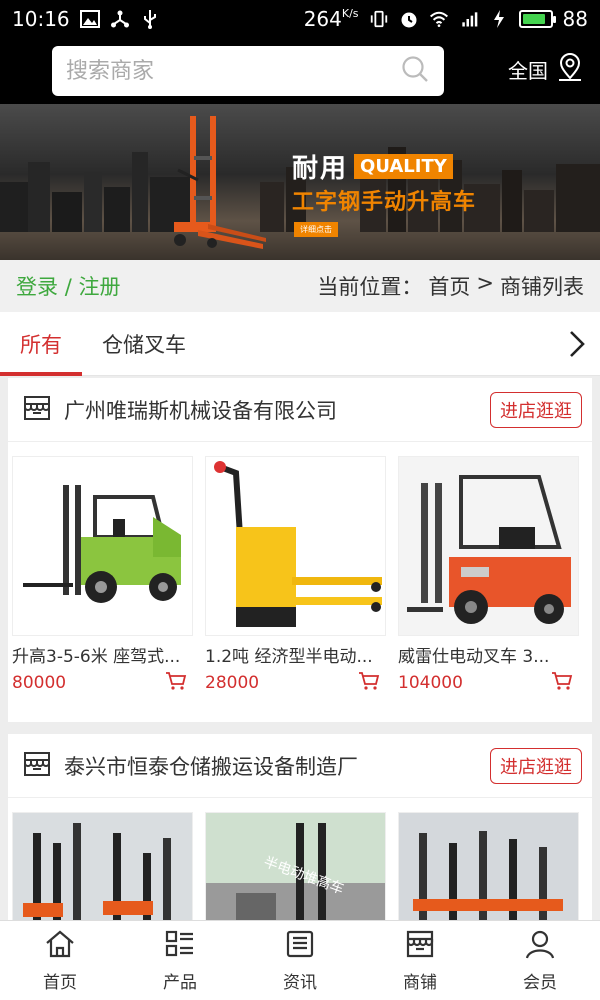 The height and width of the screenshot is (1000, 600). Describe the element at coordinates (300, 19) in the screenshot. I see `status-bar: 10:16 264K/s 88` at that location.